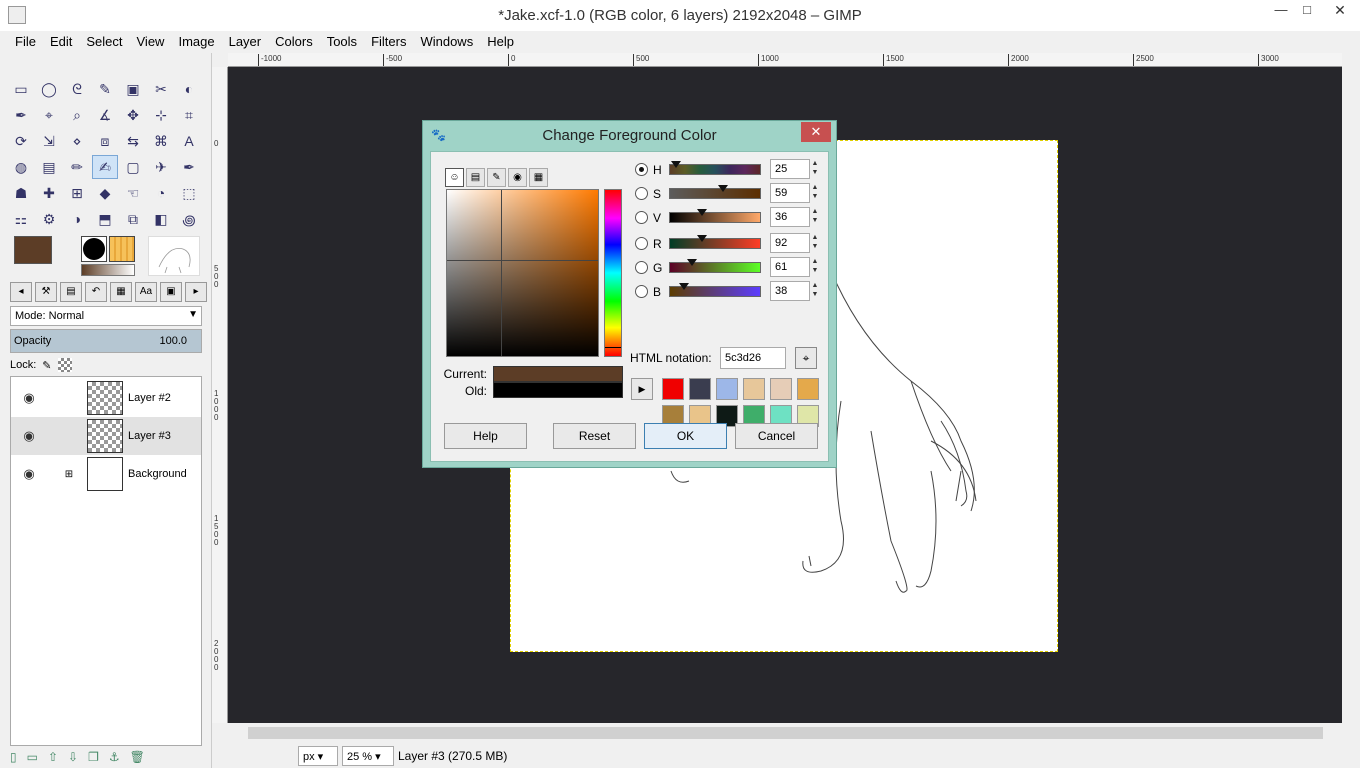 The image size is (1360, 768). What do you see at coordinates (816, 132) in the screenshot?
I see `dialog-close-button: ✕` at bounding box center [816, 132].